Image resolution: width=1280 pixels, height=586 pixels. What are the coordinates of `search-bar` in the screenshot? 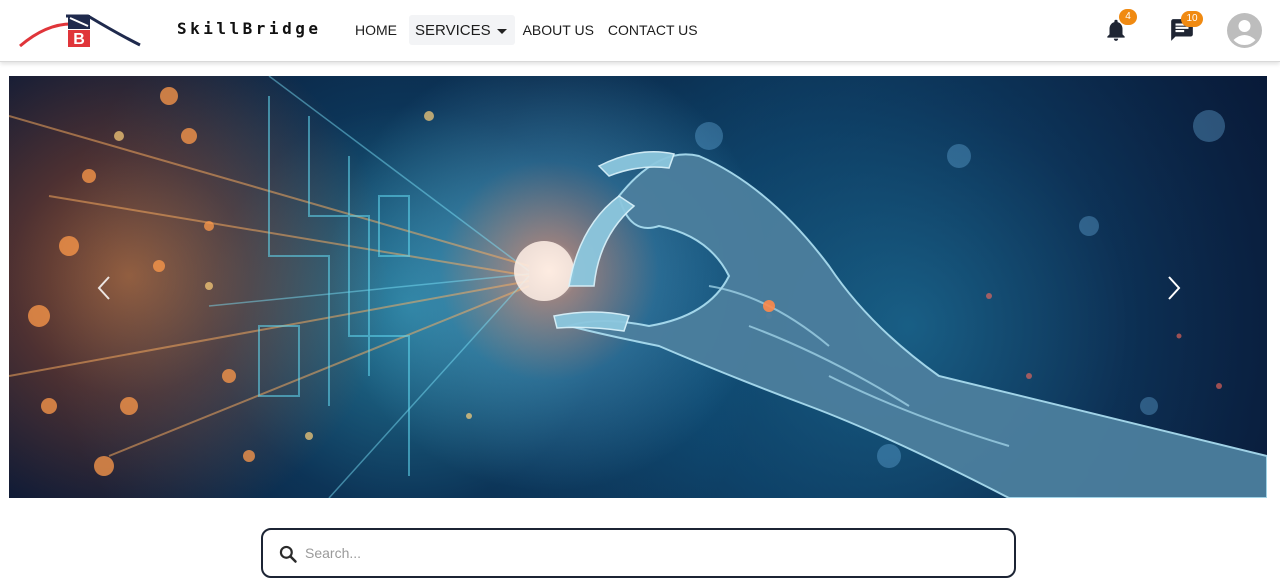 It's located at (638, 553).